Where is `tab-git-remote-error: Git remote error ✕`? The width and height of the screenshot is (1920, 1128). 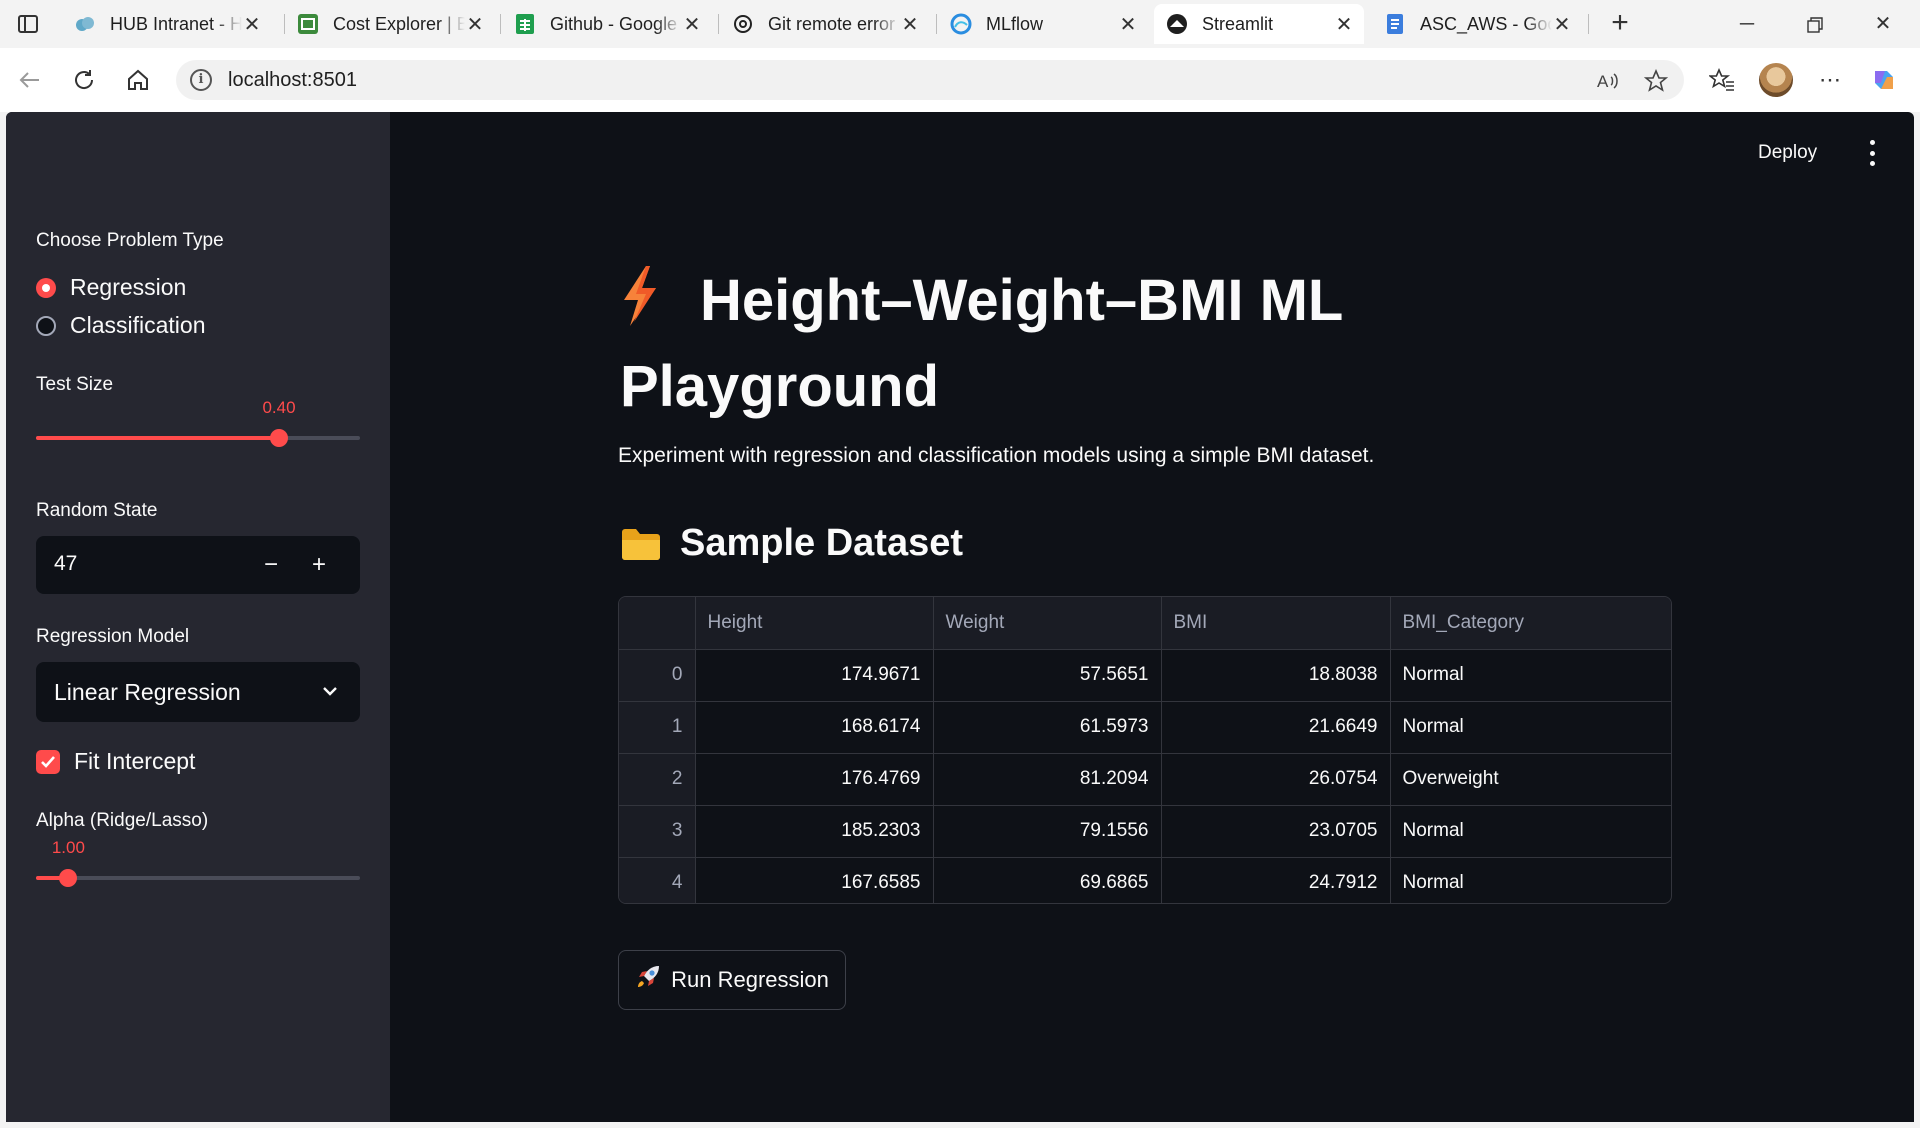 tab-git-remote-error: Git remote error ✕ is located at coordinates (825, 24).